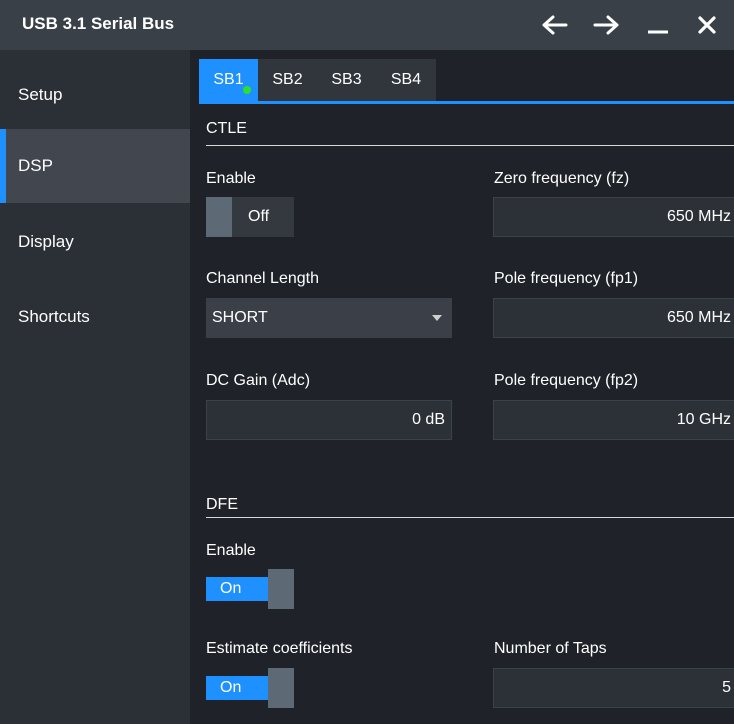  What do you see at coordinates (606, 25) in the screenshot?
I see `arrow-right-icon` at bounding box center [606, 25].